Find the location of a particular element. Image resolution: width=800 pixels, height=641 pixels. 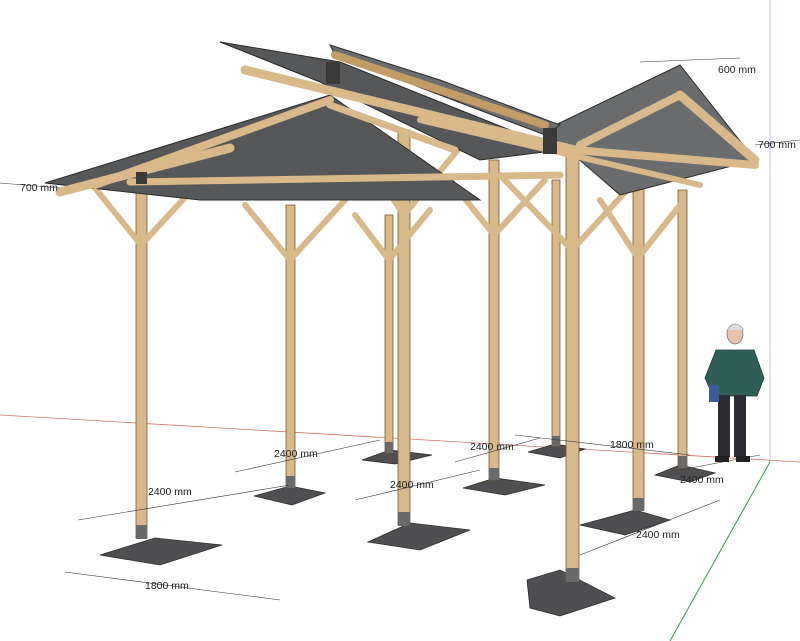

dim-bay-back: 2400 mm is located at coordinates (492, 447).